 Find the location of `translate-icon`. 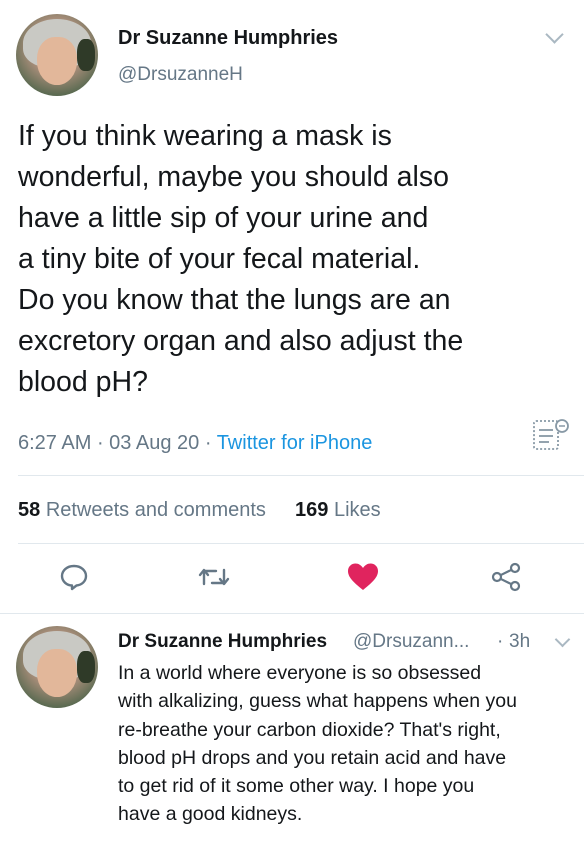

translate-icon is located at coordinates (551, 437).